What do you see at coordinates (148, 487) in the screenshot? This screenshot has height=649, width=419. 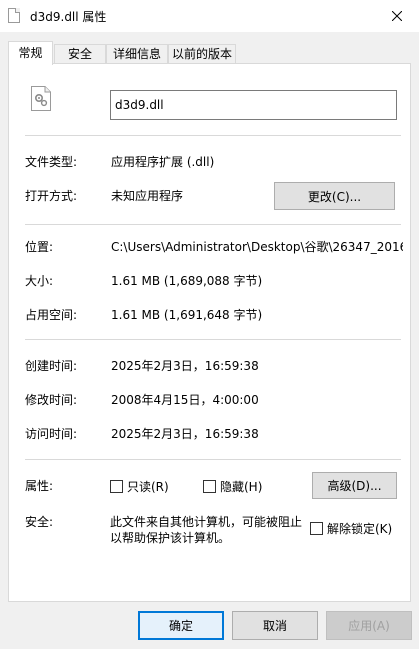 I see `readonly-checkbox-label: 只读(R)` at bounding box center [148, 487].